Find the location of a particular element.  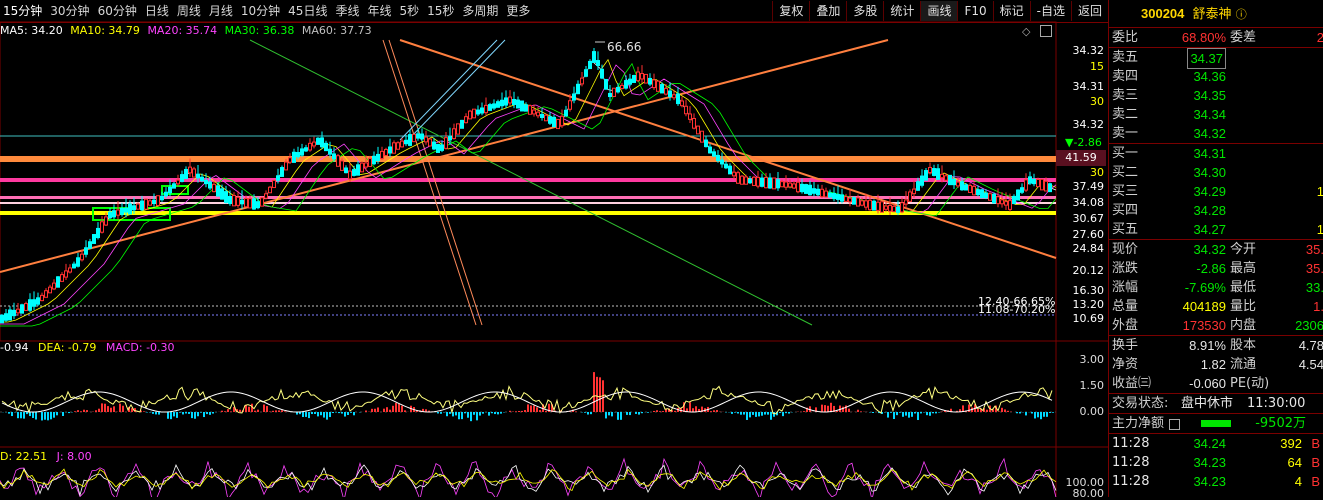

panel-row: 涨跌-2.86最高35. is located at coordinates (1216, 268).